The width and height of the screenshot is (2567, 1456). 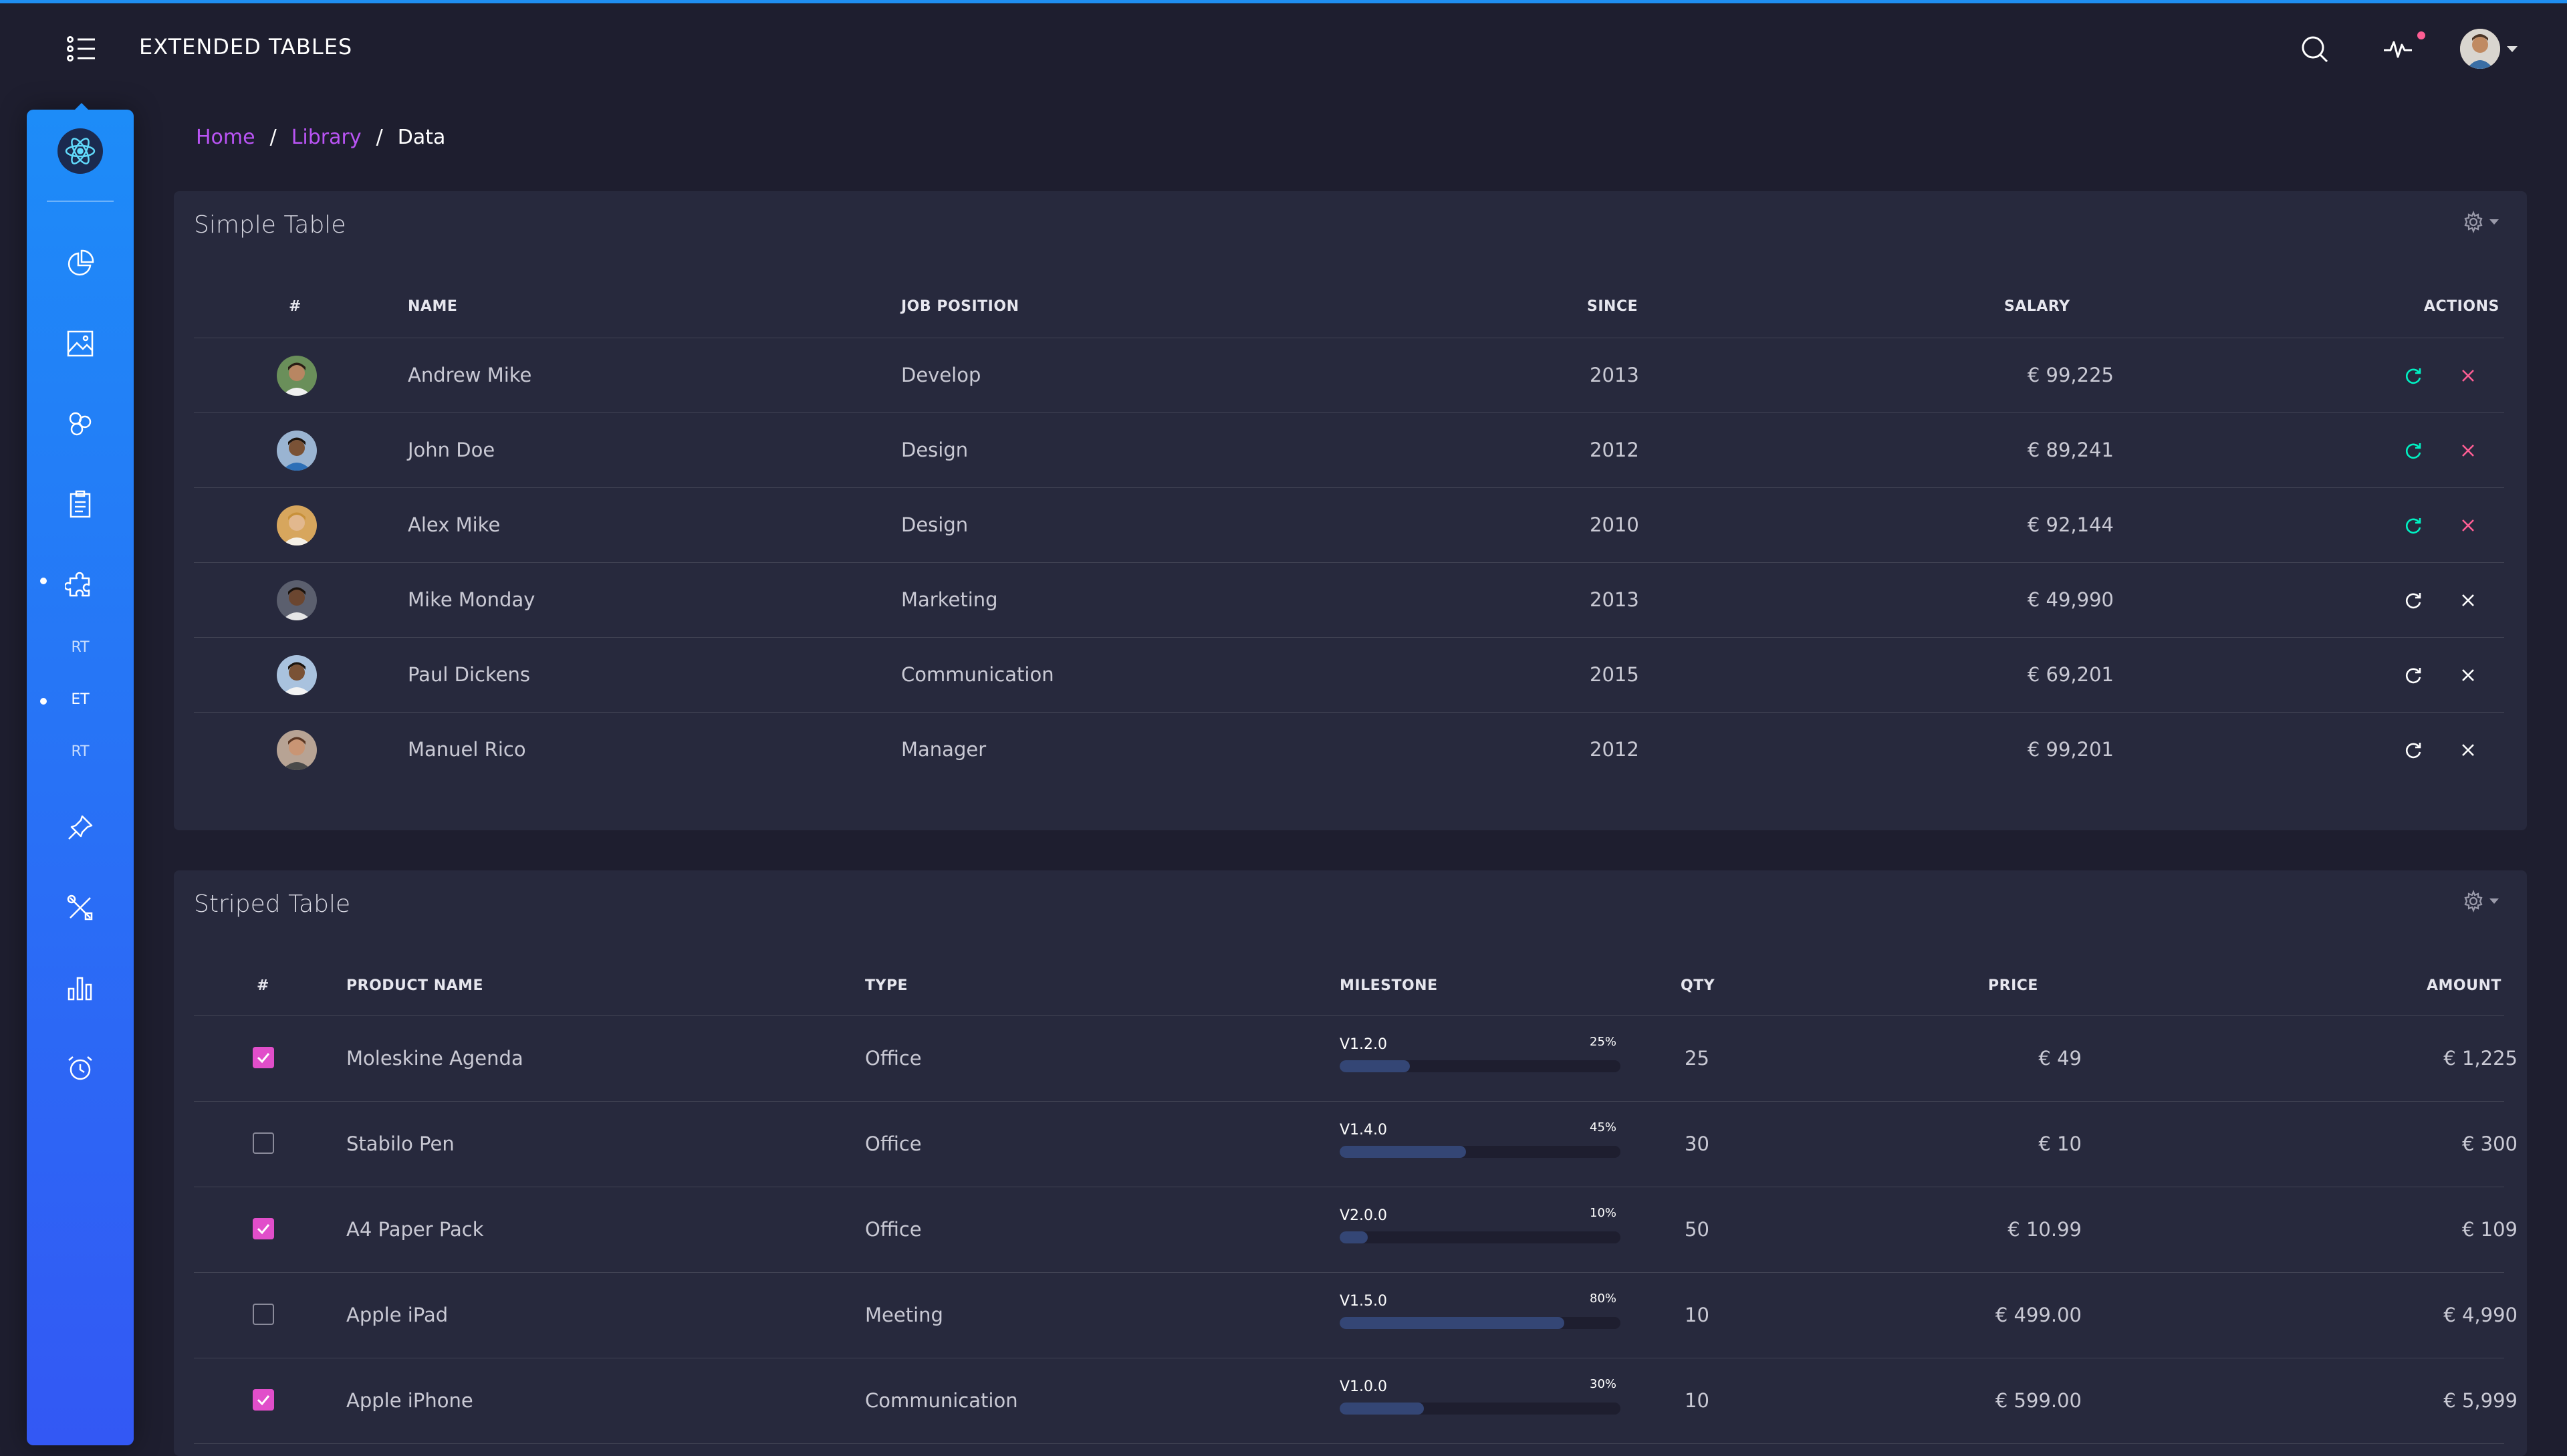 What do you see at coordinates (434, 1058) in the screenshot?
I see `table-cell-product: Moleskine Agenda` at bounding box center [434, 1058].